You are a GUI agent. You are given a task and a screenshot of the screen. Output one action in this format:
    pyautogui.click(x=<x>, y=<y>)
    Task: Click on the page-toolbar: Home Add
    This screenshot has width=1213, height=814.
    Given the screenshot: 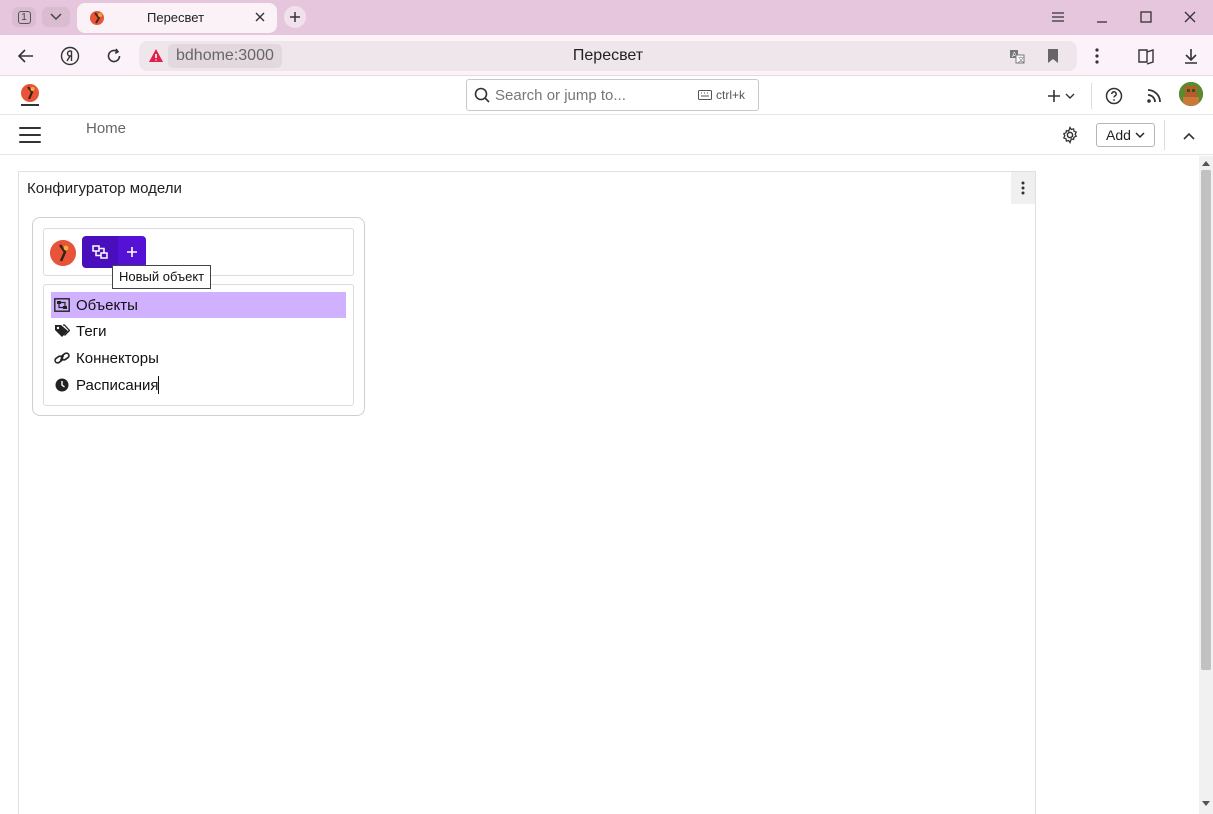 What is the action you would take?
    pyautogui.click(x=606, y=135)
    